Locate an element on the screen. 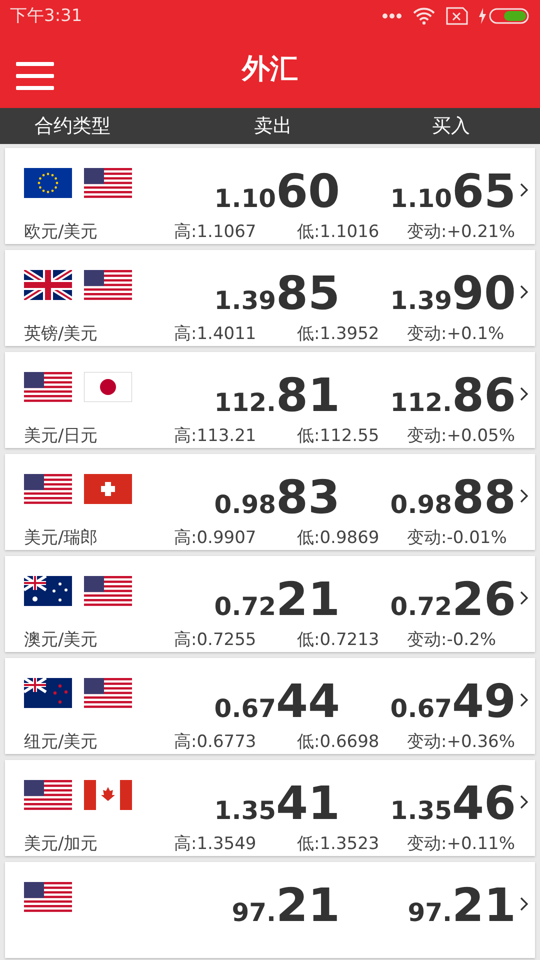  quote-card: 1.1060 1.1065 欧元/美元 高:1.1067 低:1.1016 变动:+0.21% is located at coordinates (270, 196).